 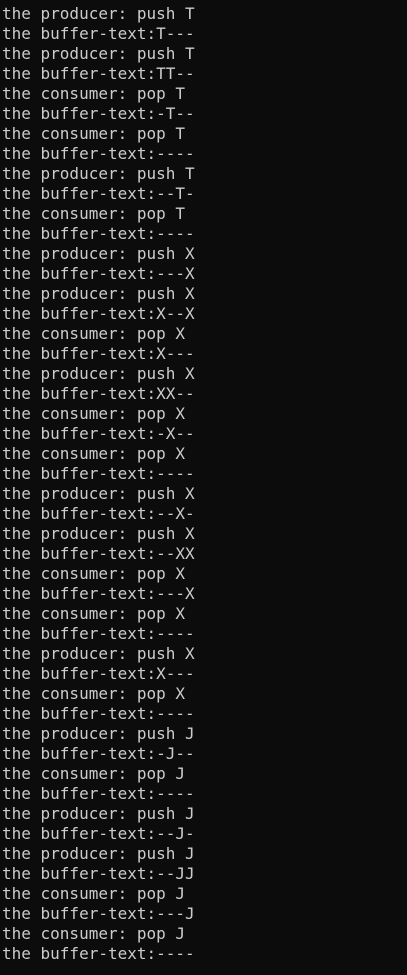 What do you see at coordinates (98, 73) in the screenshot?
I see `console-line: the buffer-text:TT--` at bounding box center [98, 73].